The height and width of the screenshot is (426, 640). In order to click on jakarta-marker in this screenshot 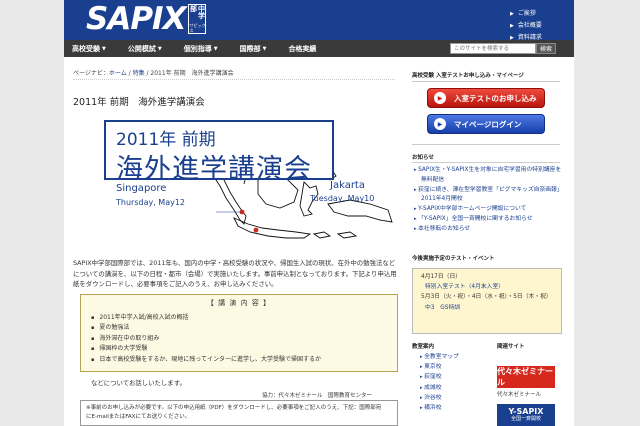, I will do `click(256, 230)`.